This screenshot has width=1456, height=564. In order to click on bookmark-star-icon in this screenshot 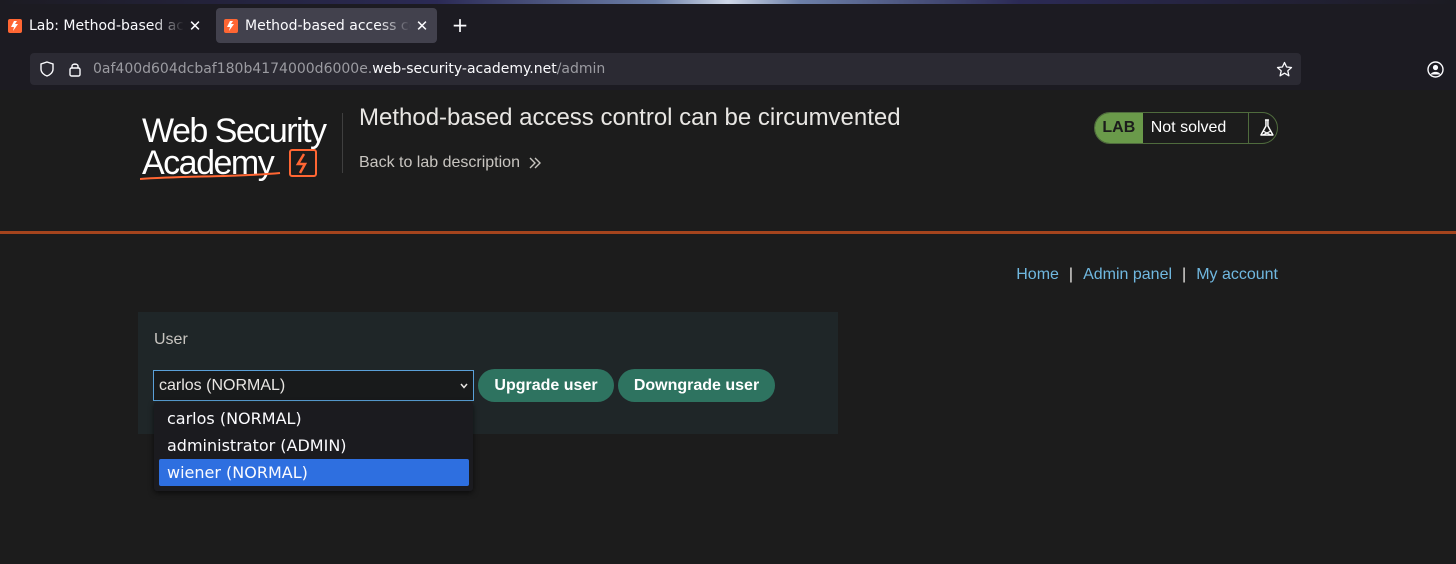, I will do `click(1284, 69)`.